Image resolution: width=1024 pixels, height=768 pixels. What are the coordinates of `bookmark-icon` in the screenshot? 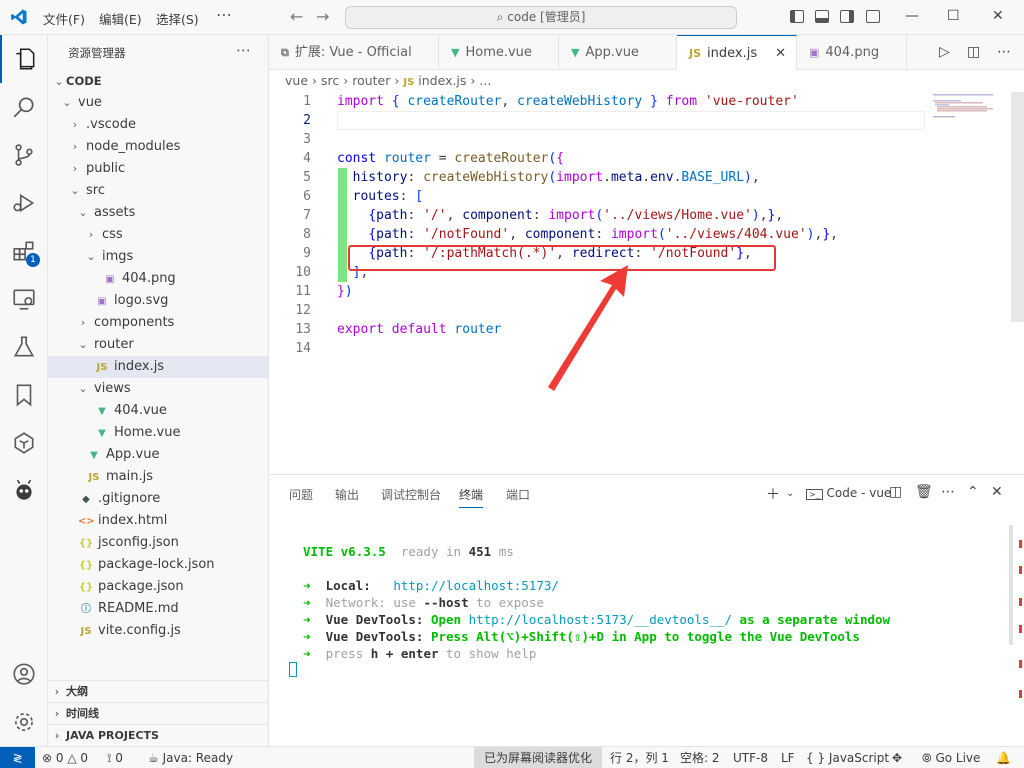 It's located at (24, 395).